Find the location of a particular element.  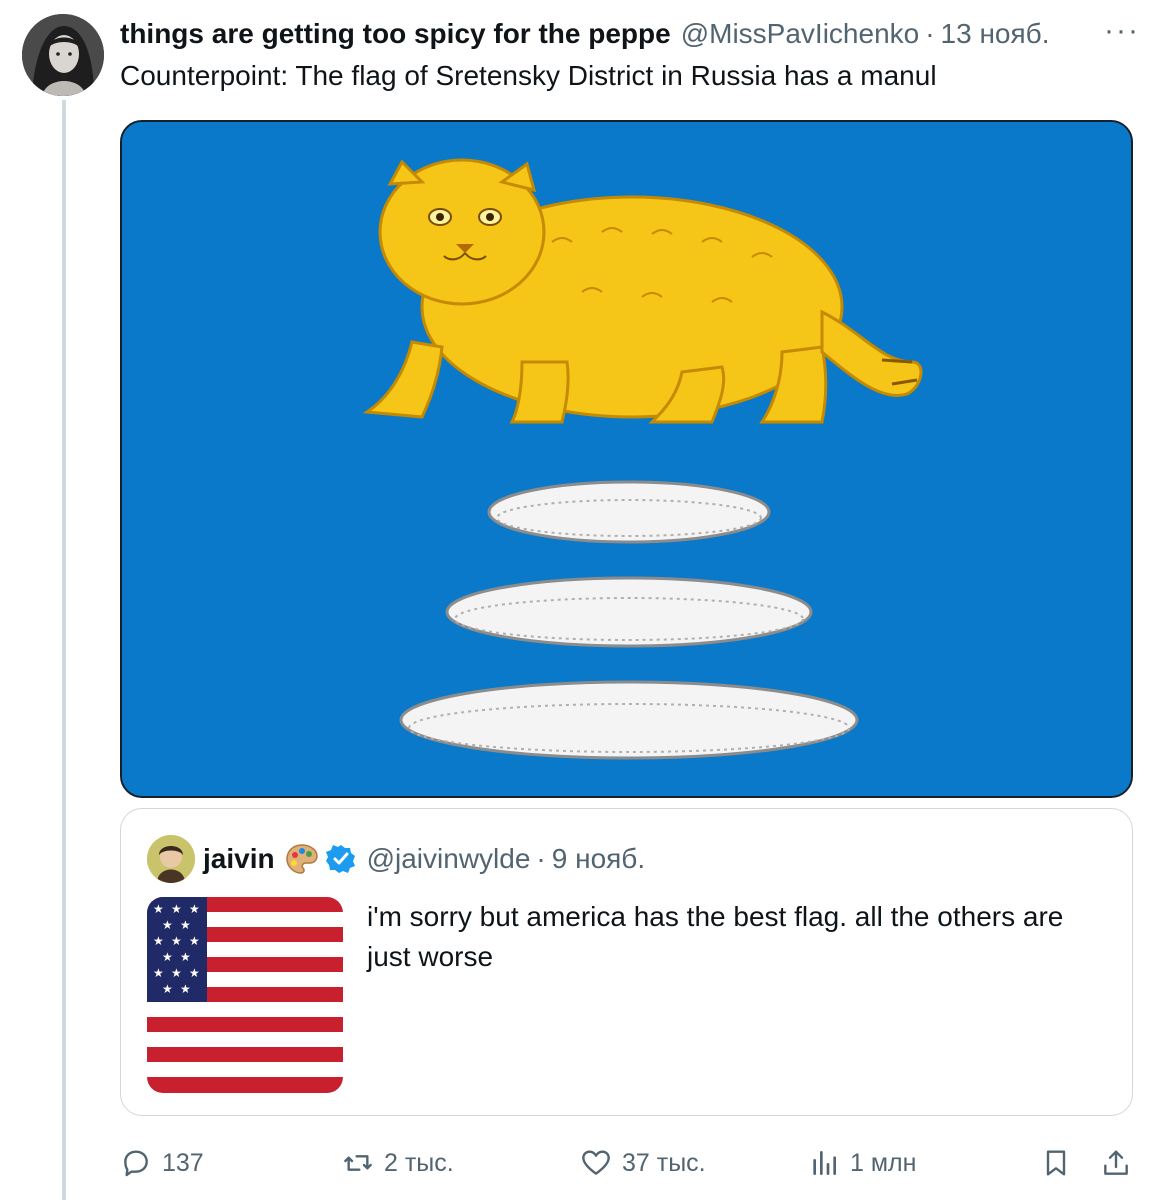

reply-button: 137 is located at coordinates (162, 1163).